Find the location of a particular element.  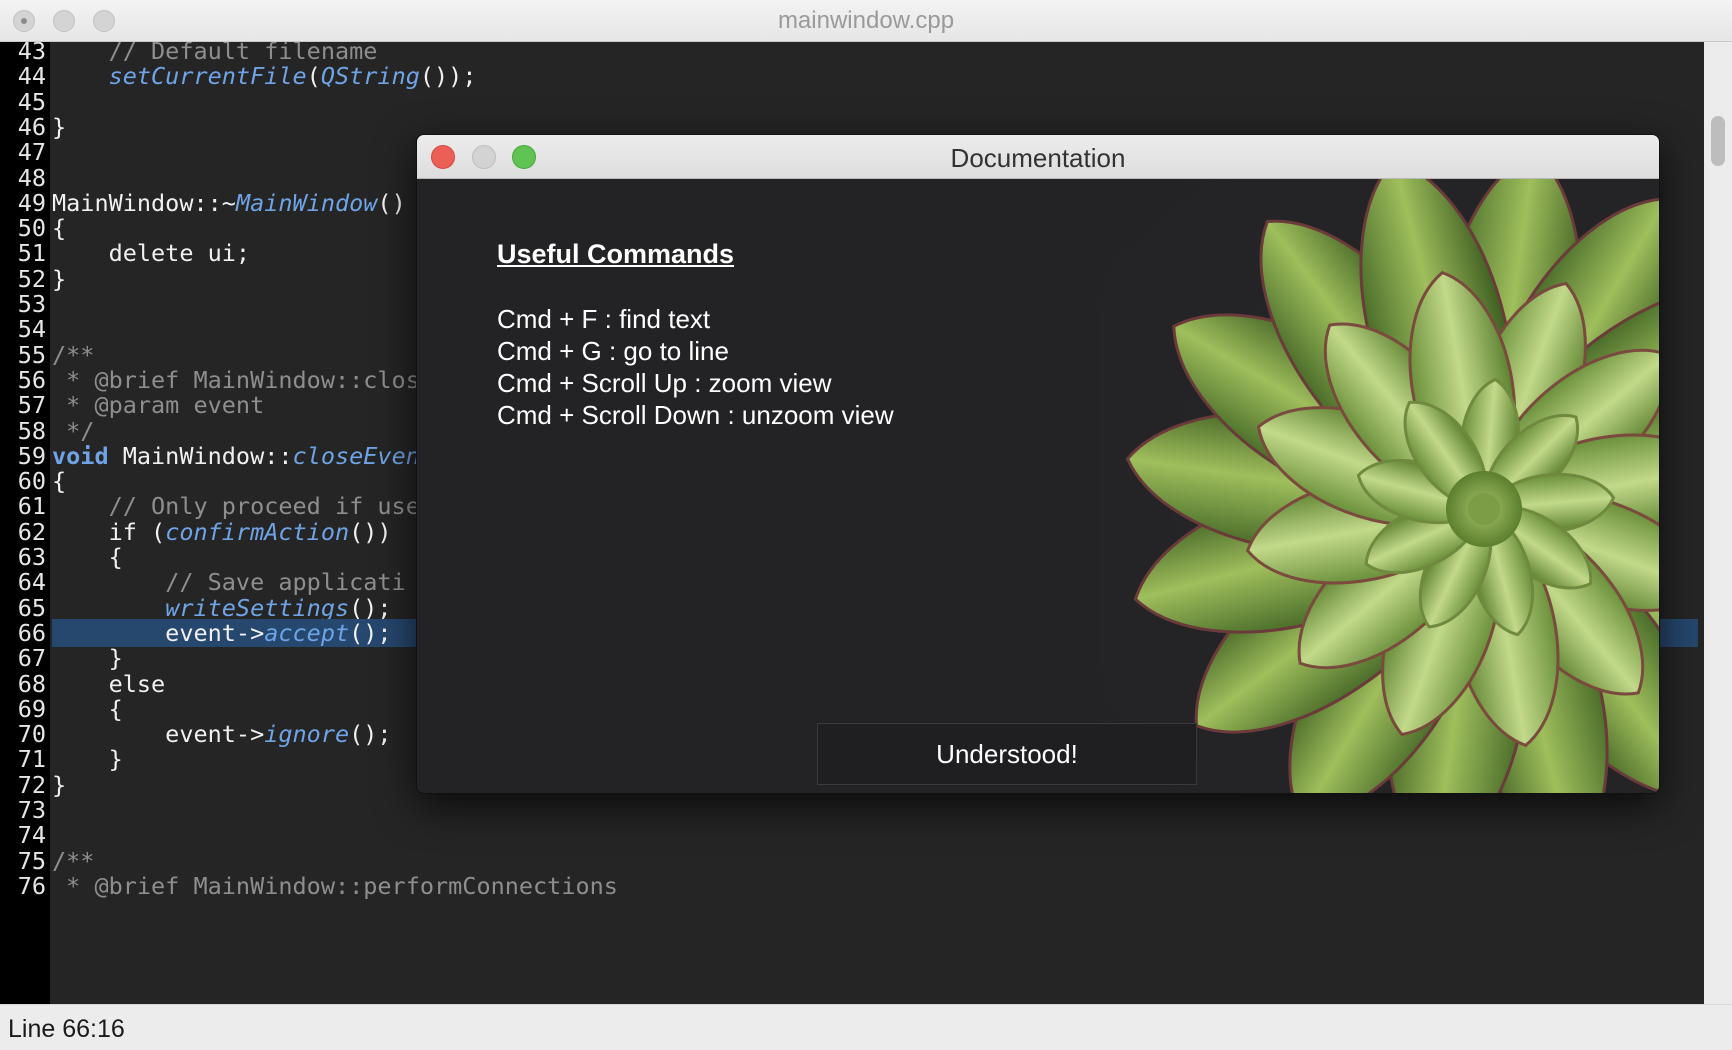

line-number: 63 is located at coordinates (31, 557).